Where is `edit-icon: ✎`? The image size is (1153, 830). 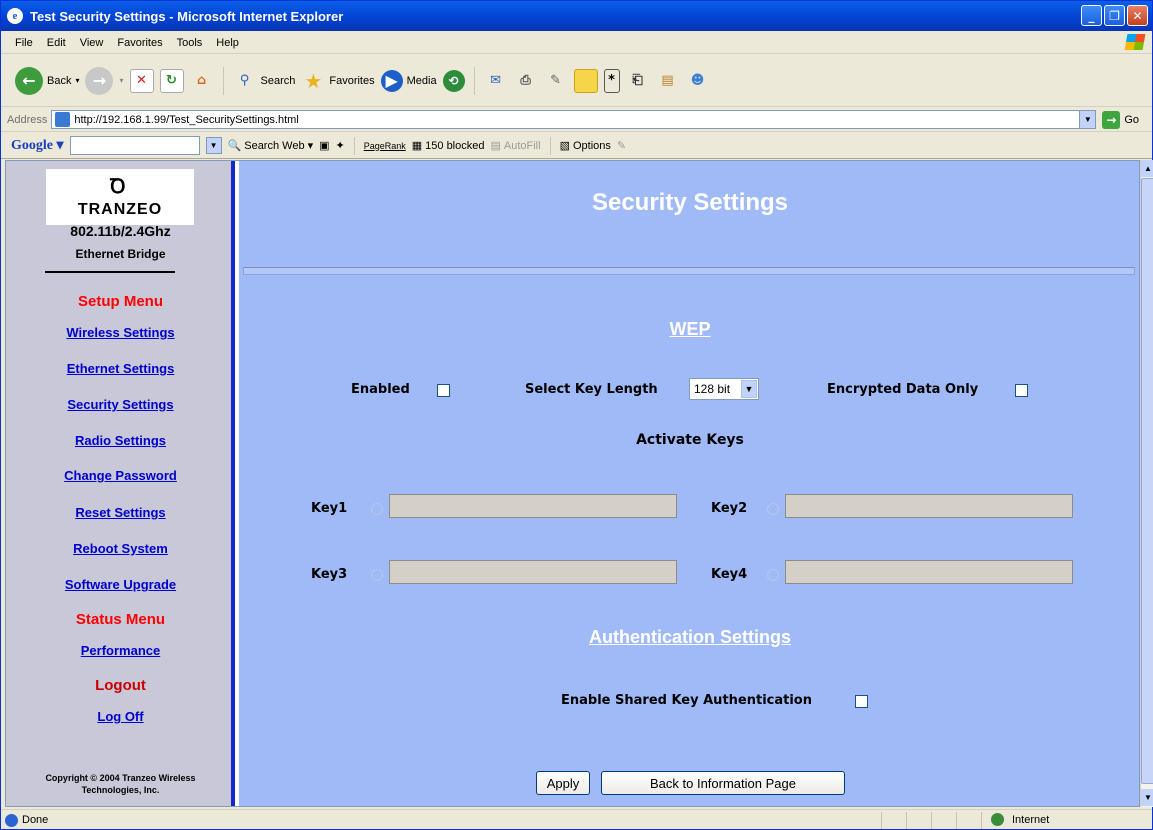 edit-icon: ✎ is located at coordinates (556, 81).